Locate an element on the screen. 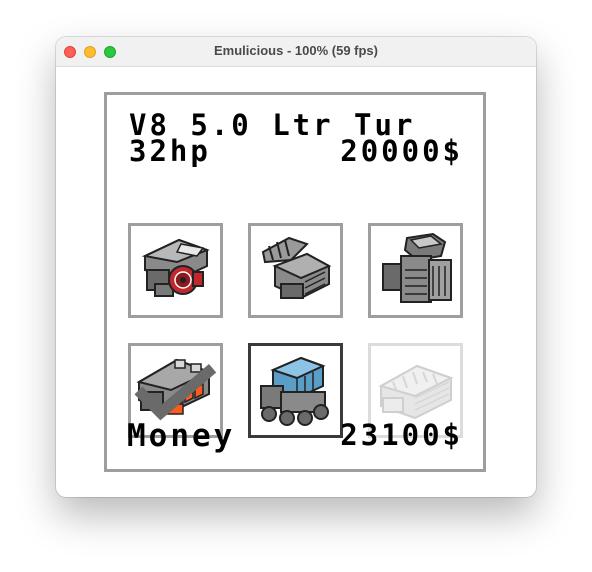  title-bar: Emulicious - 100% (59 fps) is located at coordinates (296, 52).